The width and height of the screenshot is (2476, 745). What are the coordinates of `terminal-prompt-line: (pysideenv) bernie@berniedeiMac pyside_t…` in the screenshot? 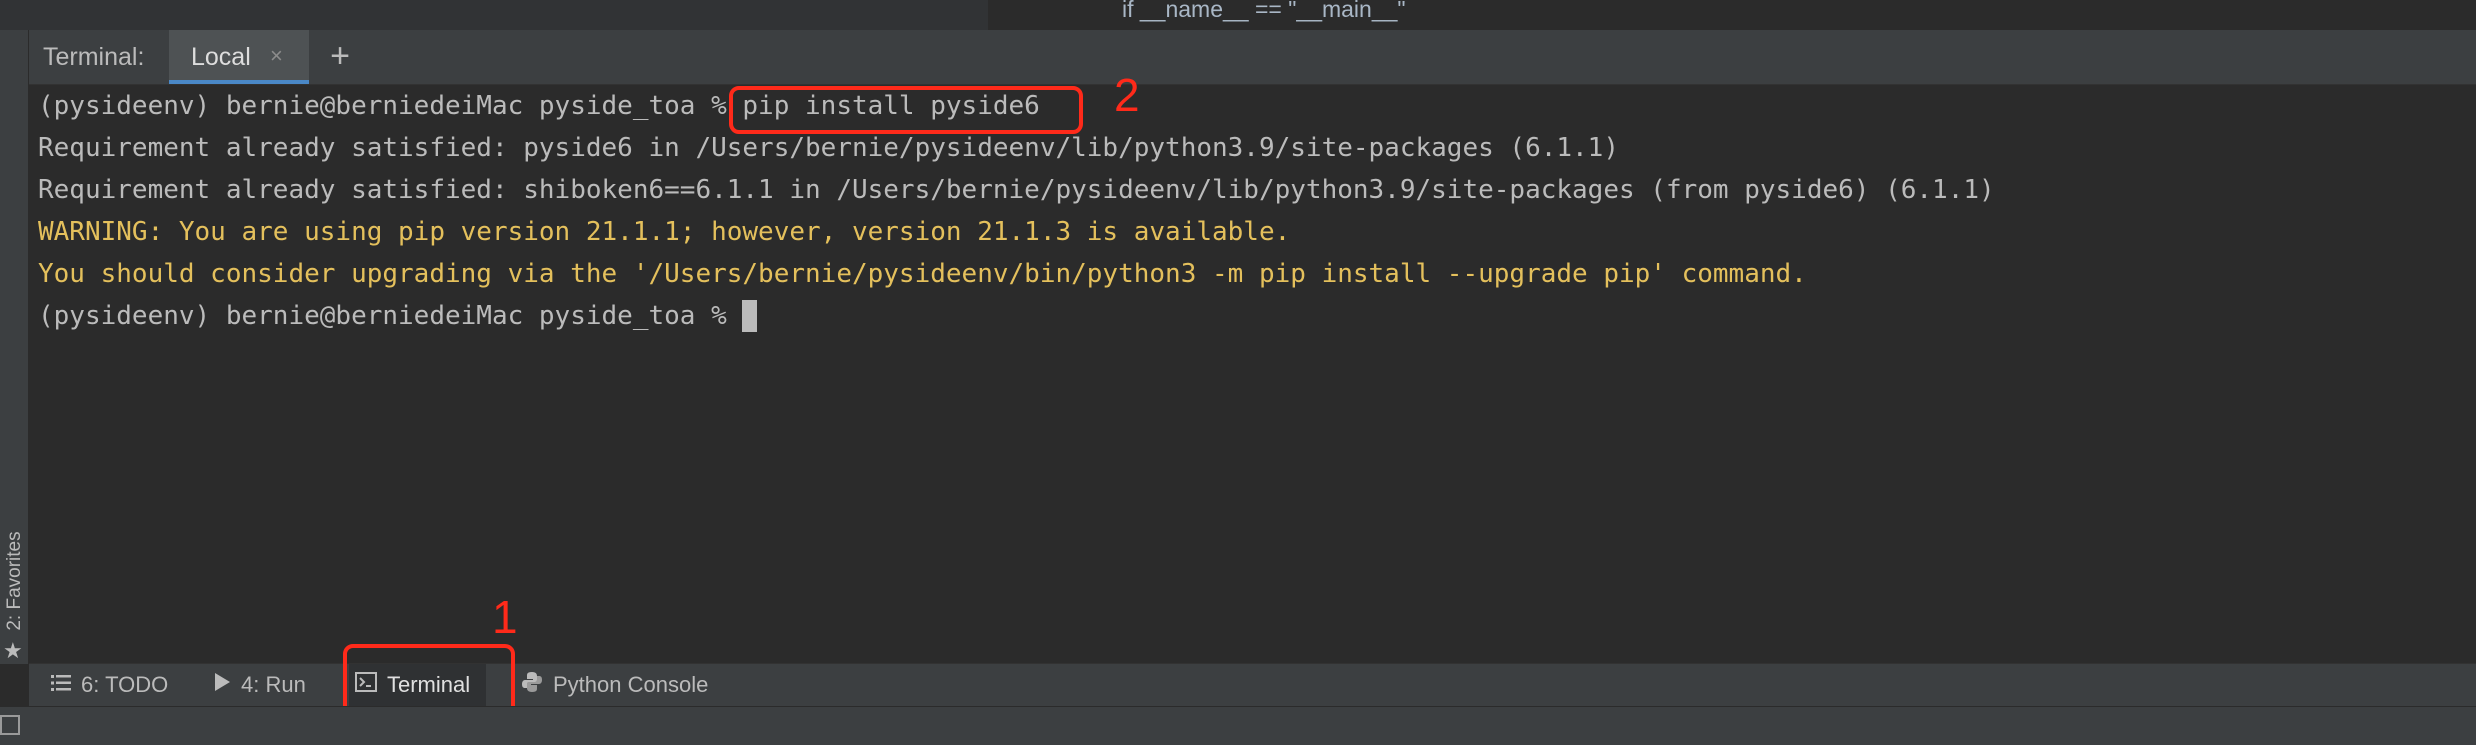 It's located at (398, 316).